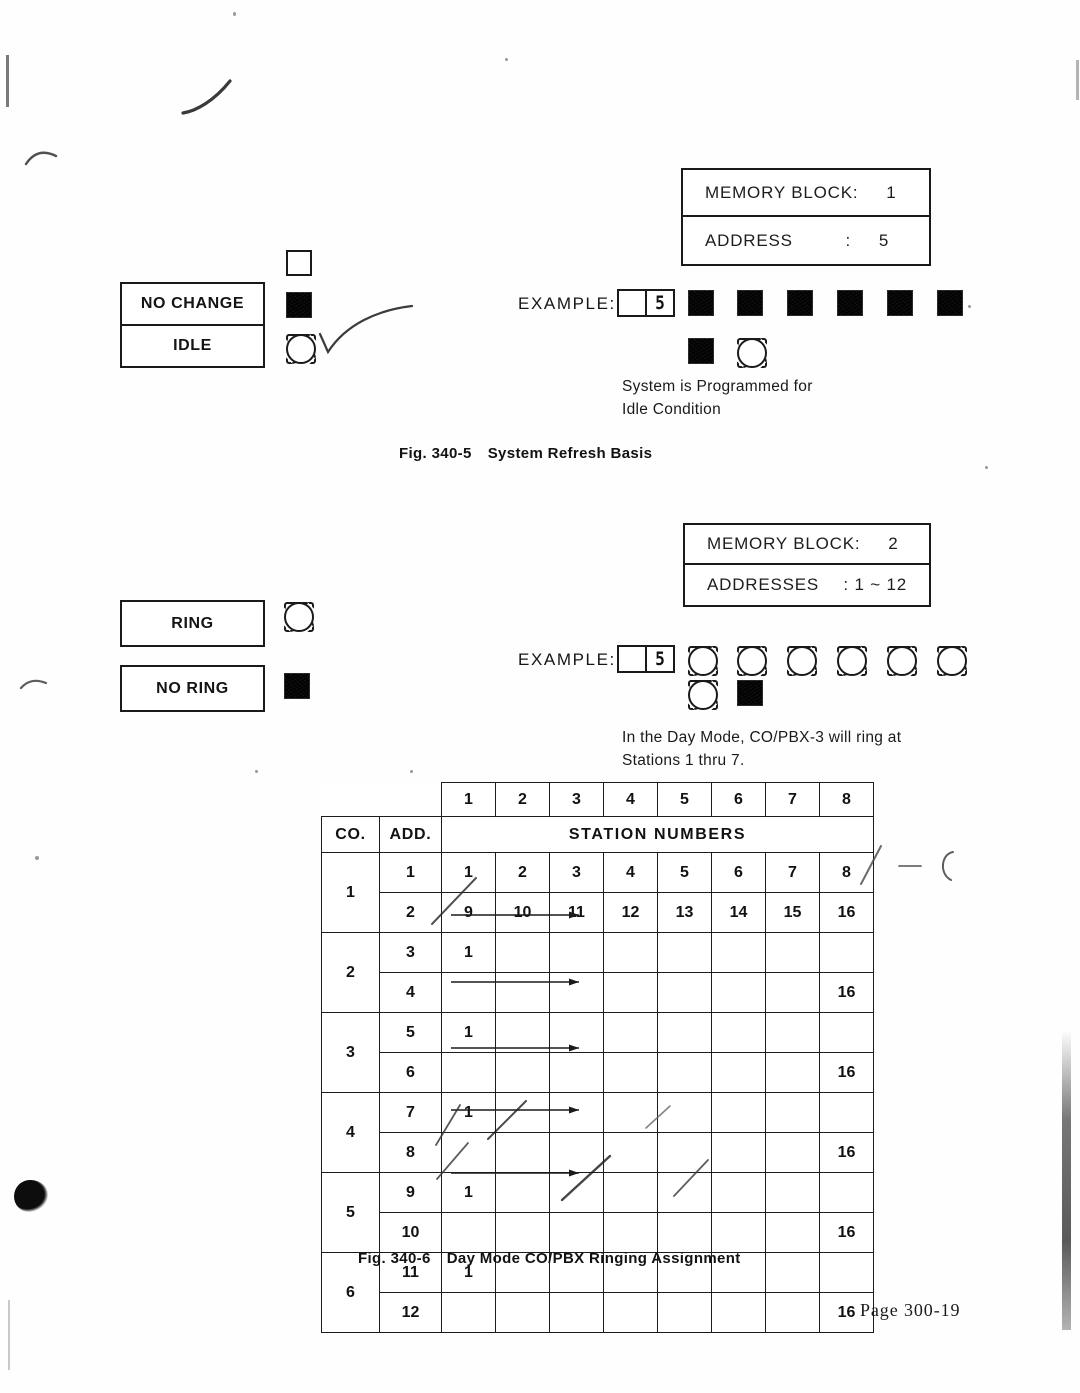 The height and width of the screenshot is (1393, 1080). I want to click on ink-blob-artifact, so click(31, 1196).